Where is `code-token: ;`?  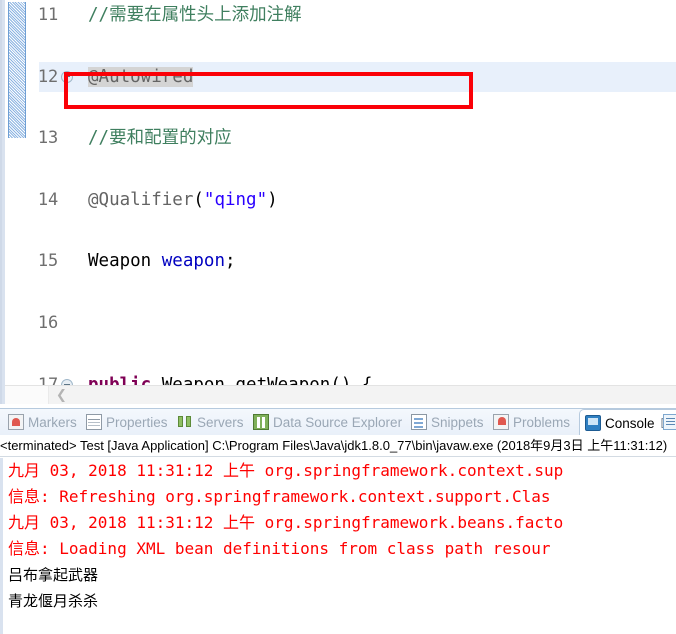 code-token: ; is located at coordinates (230, 261).